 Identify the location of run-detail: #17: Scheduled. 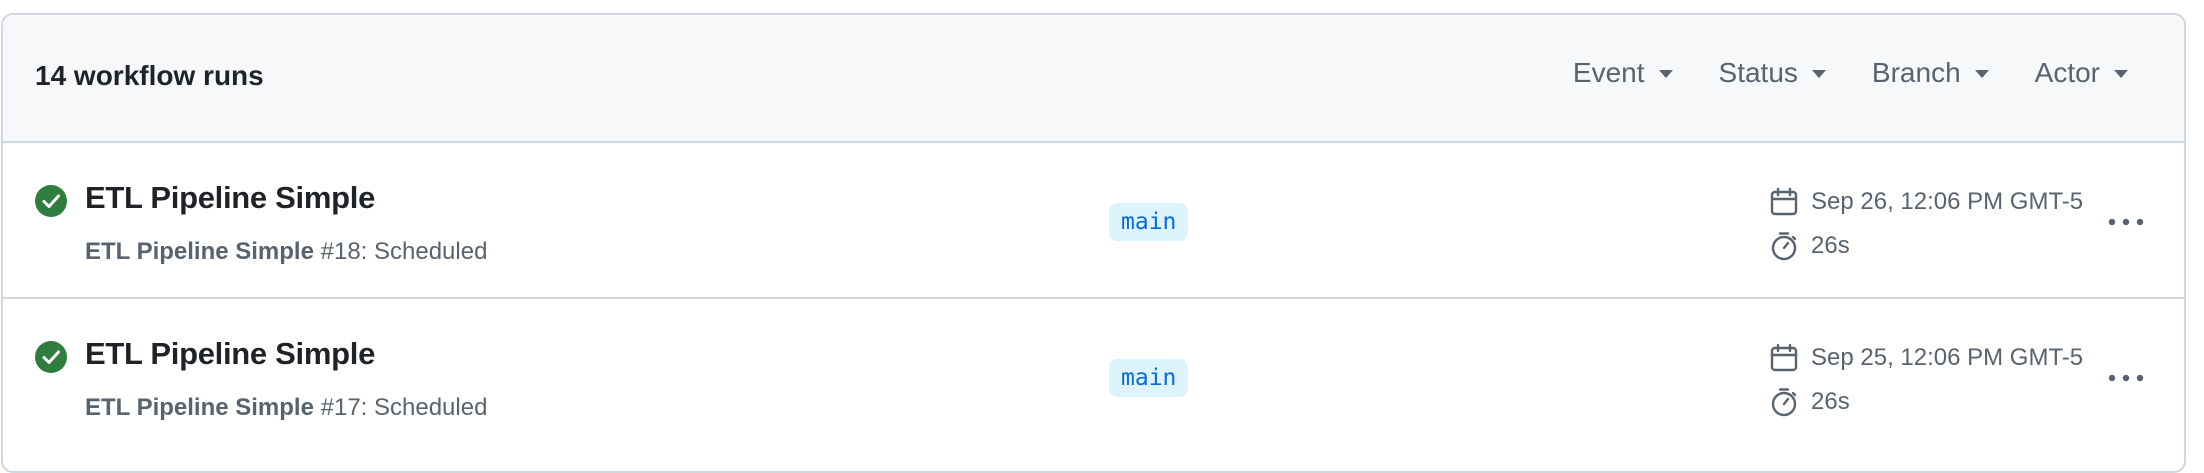
(400, 407).